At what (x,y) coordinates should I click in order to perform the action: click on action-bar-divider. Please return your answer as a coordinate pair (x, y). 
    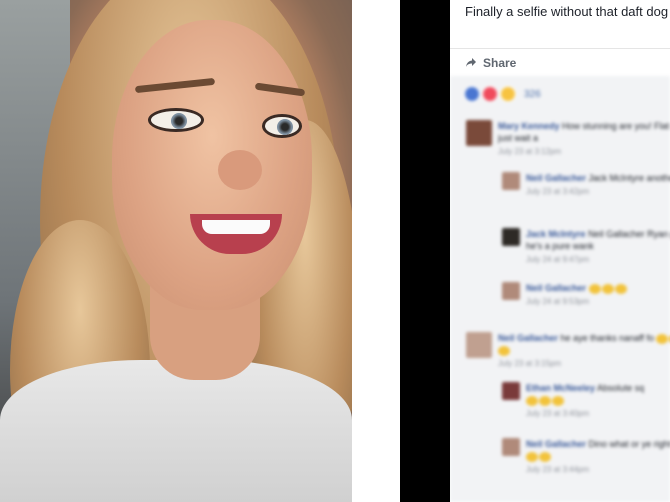
    Looking at the image, I should click on (560, 48).